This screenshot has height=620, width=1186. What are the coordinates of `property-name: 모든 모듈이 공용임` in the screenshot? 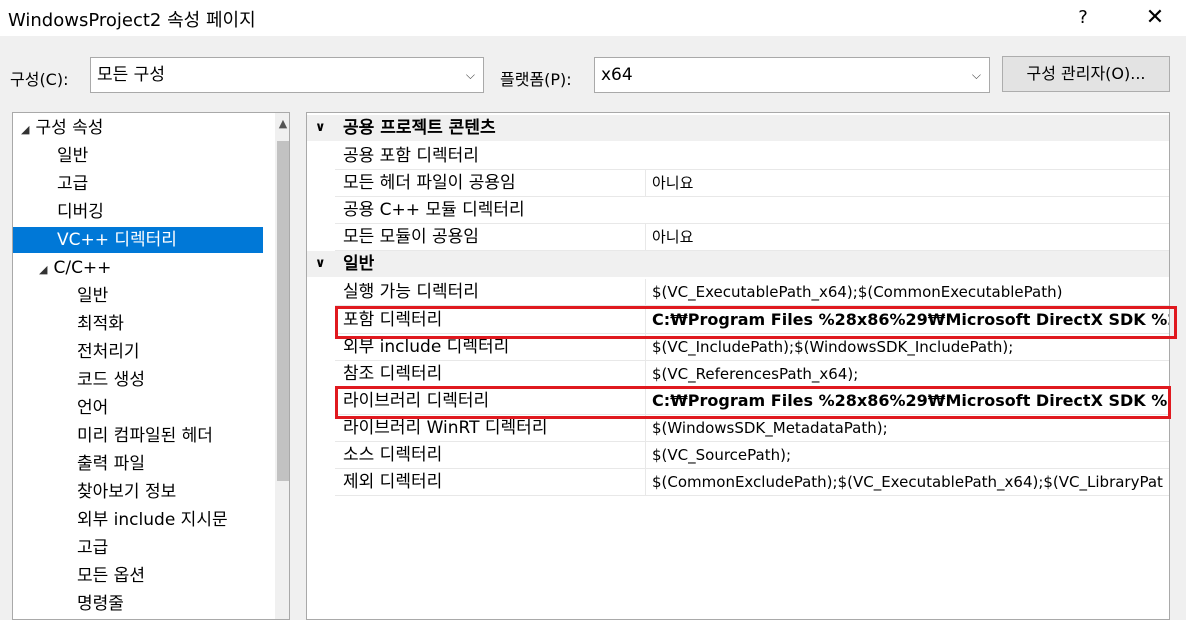 It's located at (411, 237).